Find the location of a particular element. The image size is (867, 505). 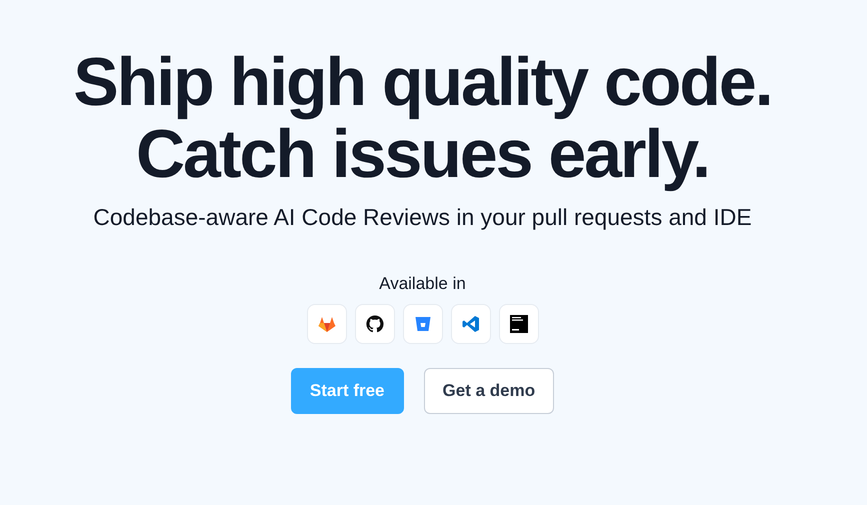

square-logo-icon is located at coordinates (518, 324).